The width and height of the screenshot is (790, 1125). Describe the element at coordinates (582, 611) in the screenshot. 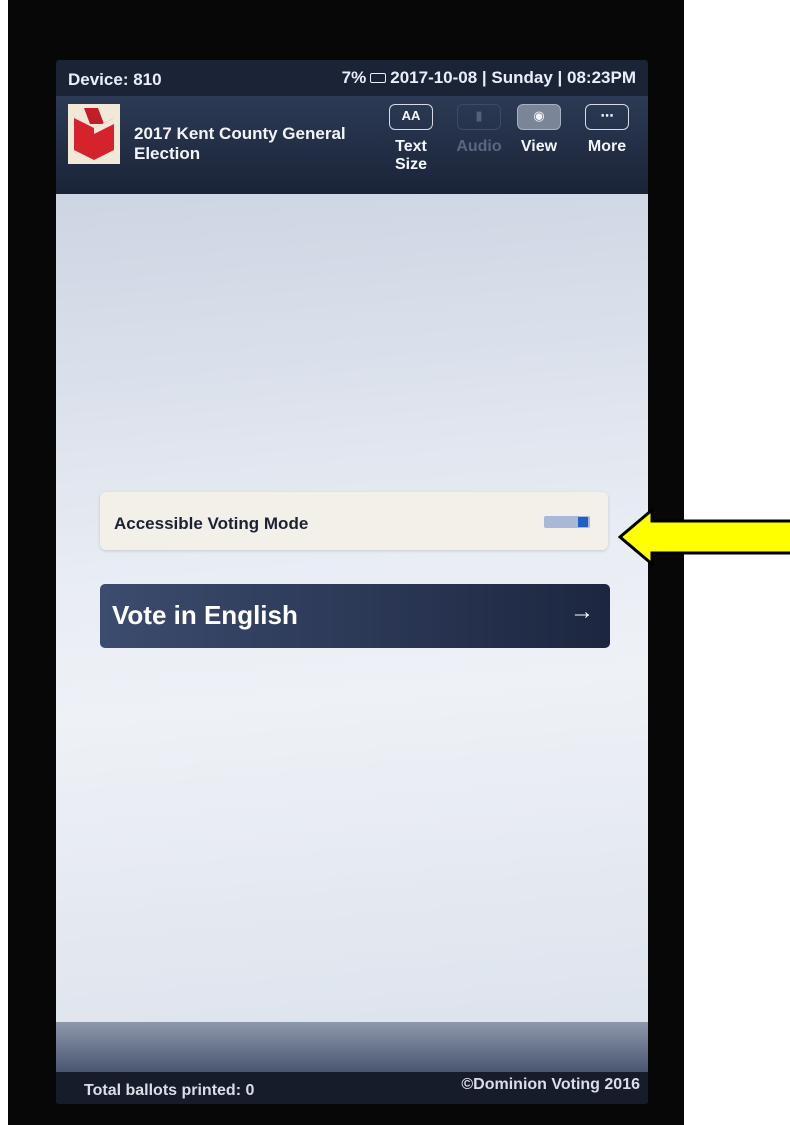

I see `right-arrow-icon: →` at that location.